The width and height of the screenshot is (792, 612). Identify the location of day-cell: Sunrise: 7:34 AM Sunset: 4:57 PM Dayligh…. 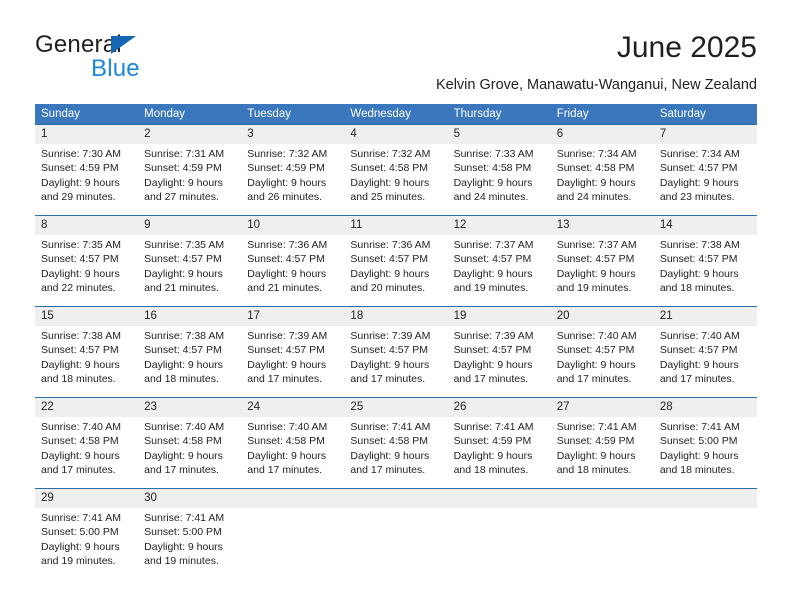
(705, 179).